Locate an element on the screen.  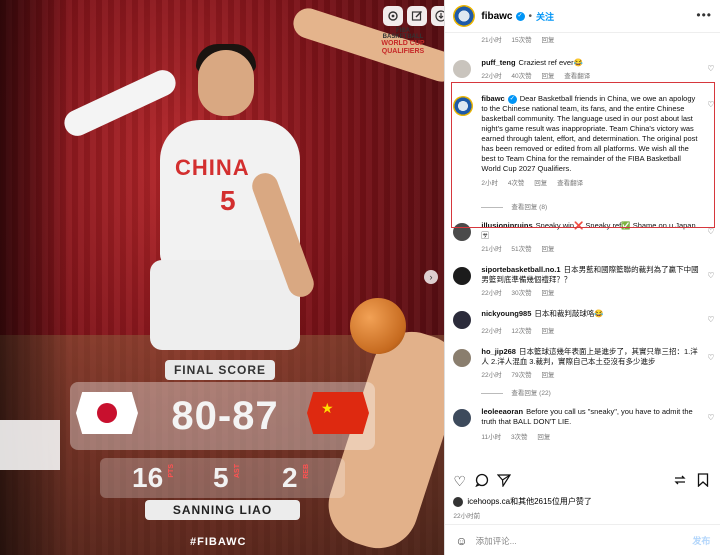
comment-likes: 79次赞 is located at coordinates (521, 375).